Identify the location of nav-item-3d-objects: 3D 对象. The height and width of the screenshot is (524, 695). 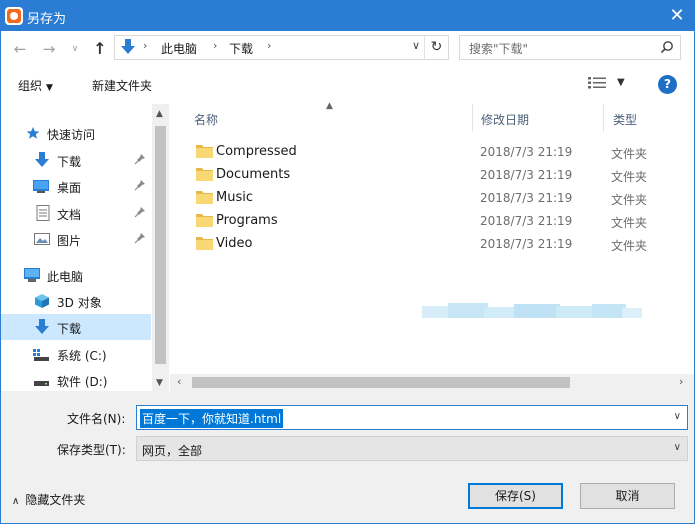
(76, 301).